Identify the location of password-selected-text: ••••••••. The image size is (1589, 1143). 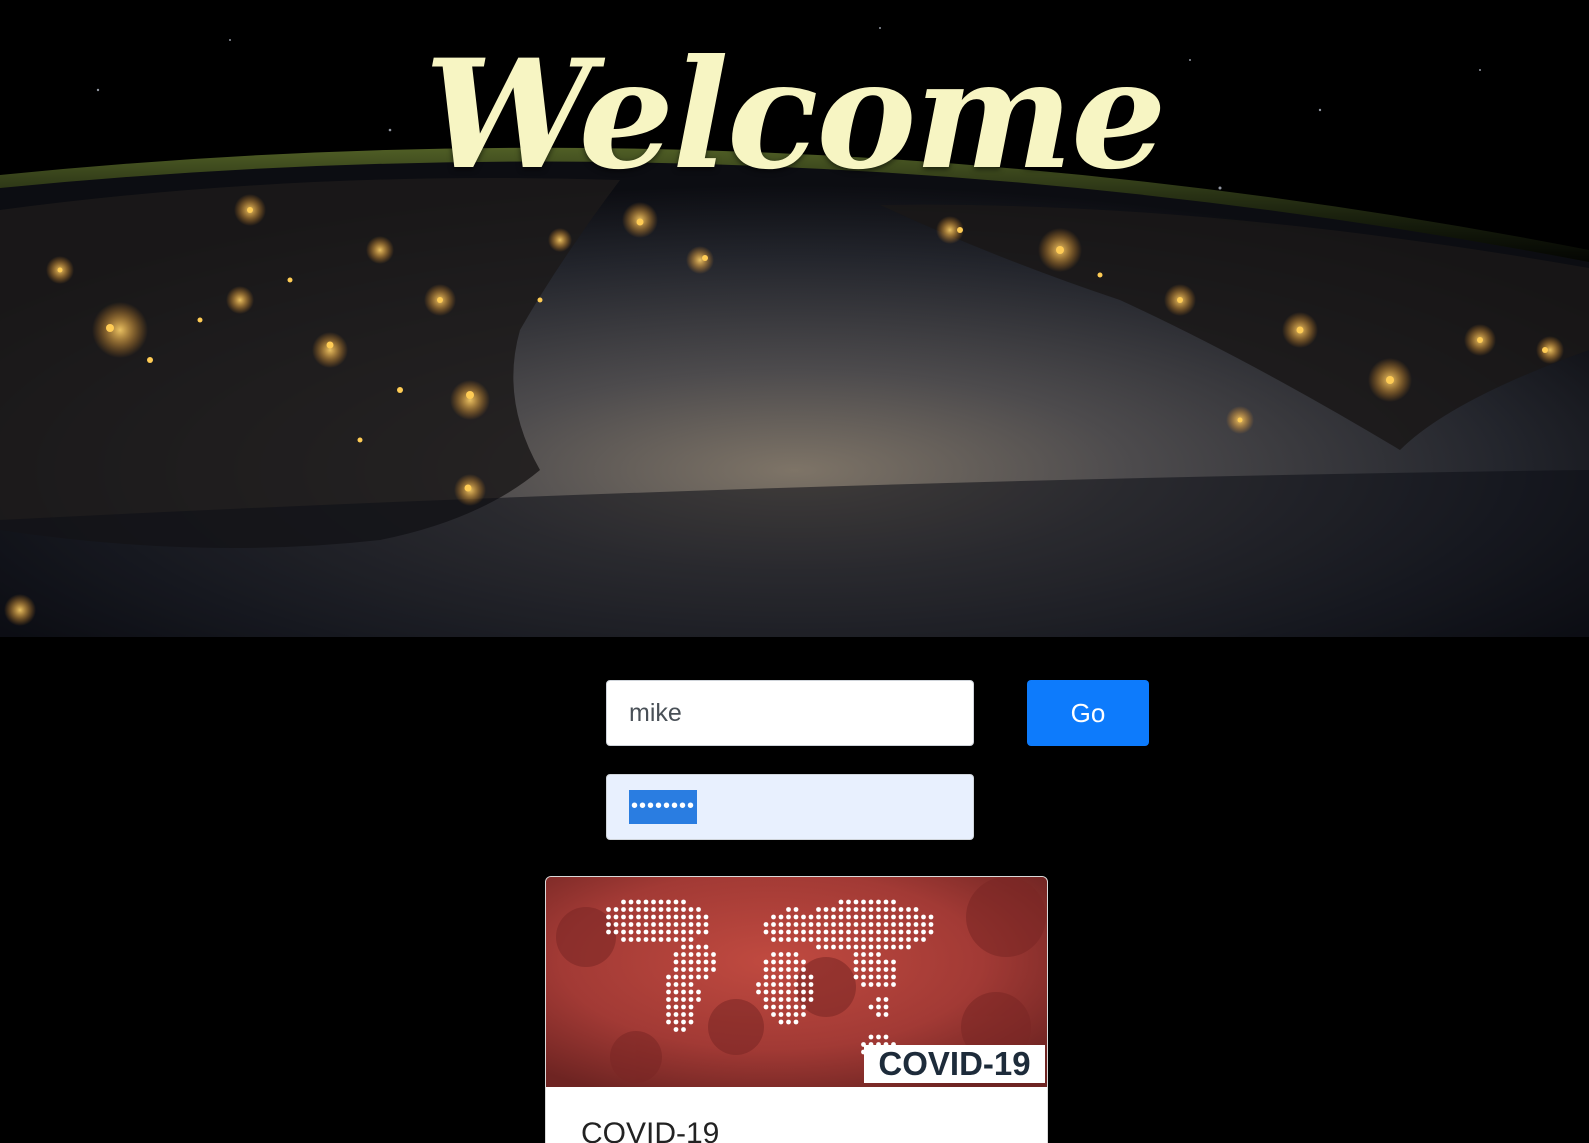
(663, 807).